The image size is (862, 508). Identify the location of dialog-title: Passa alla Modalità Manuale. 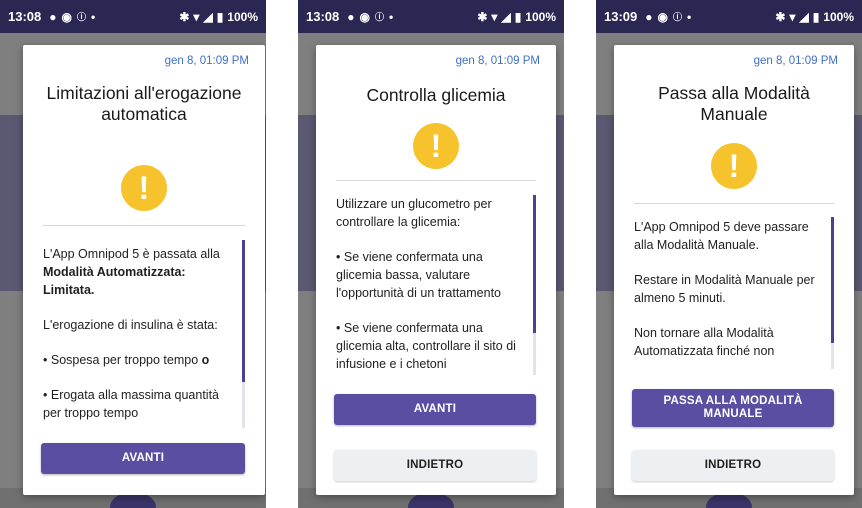
(734, 103).